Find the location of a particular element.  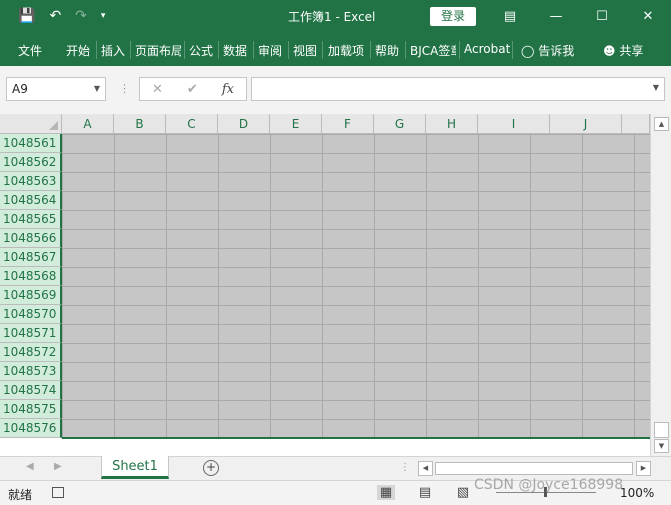

row-header: 1048568 is located at coordinates (31, 276).